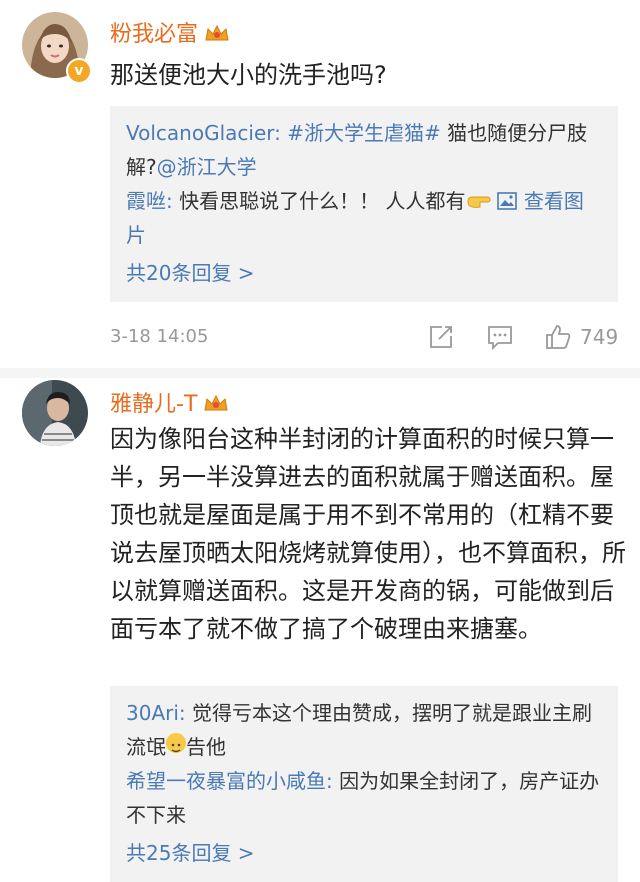 The image size is (640, 882). Describe the element at coordinates (365, 337) in the screenshot. I see `comment-meta: 3-18 14:05 749` at that location.